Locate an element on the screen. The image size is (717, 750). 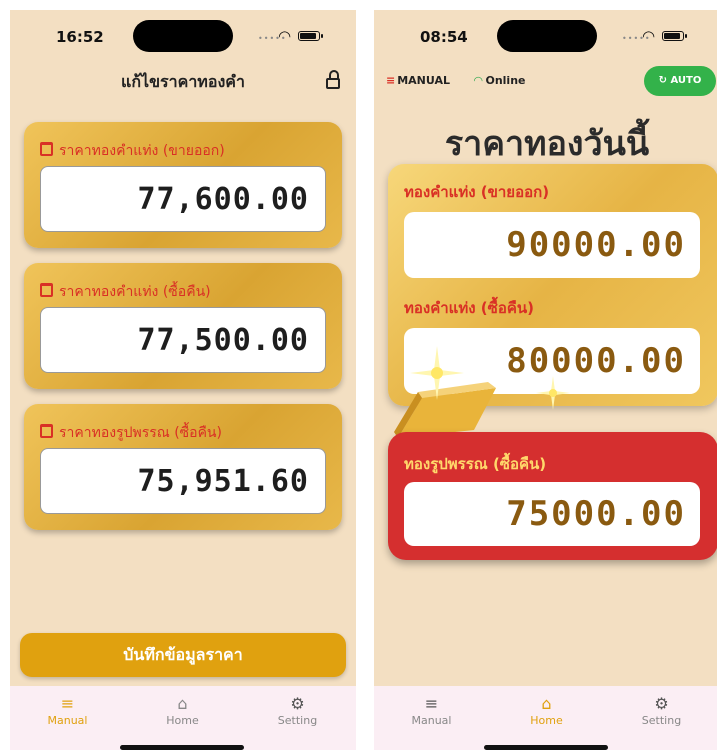
price-card-label: ราคาทองคำแท่ง (ขายออก) is located at coordinates (132, 151).